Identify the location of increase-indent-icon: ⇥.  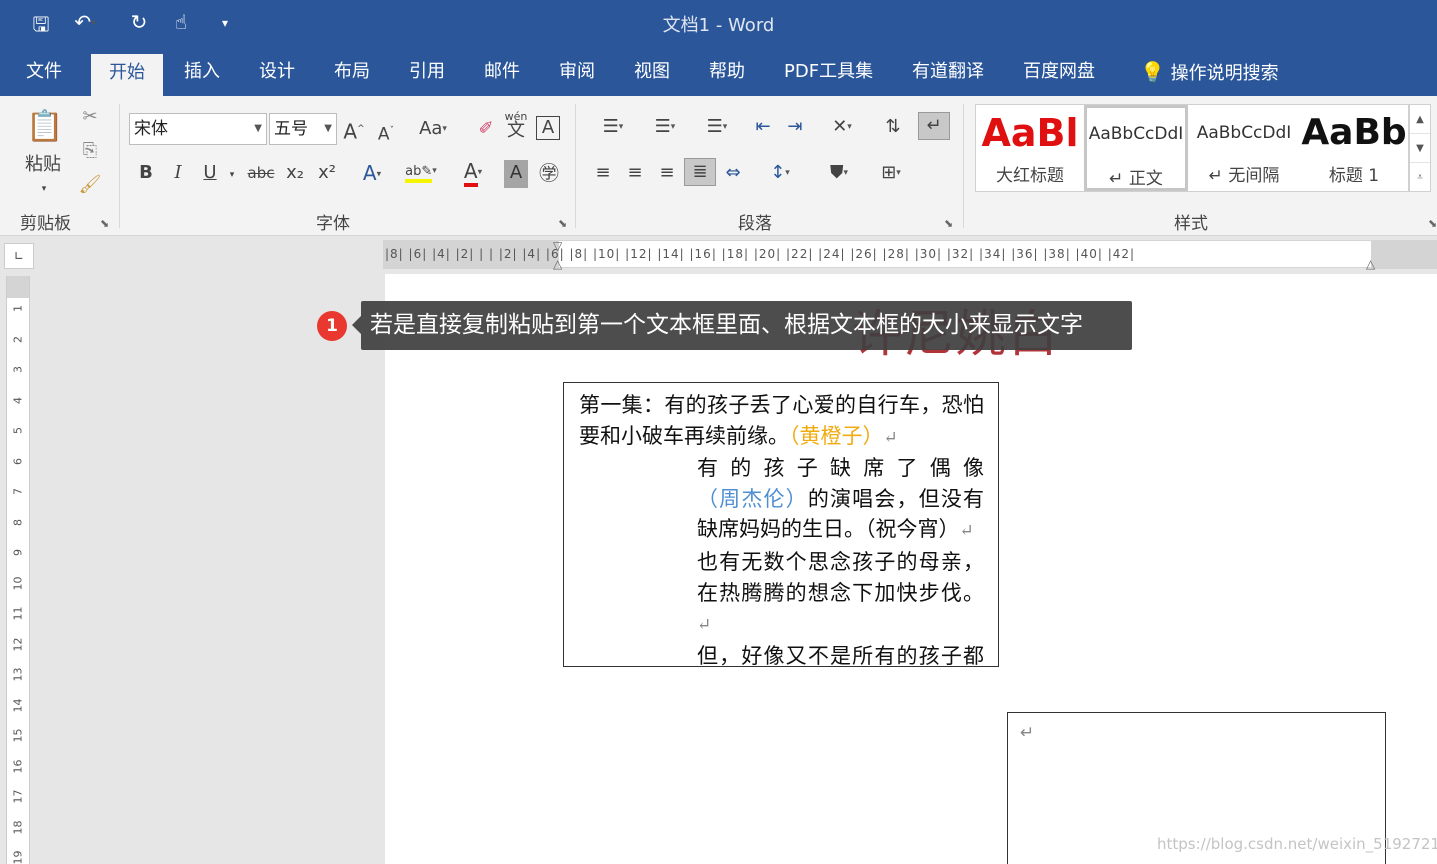
(795, 128).